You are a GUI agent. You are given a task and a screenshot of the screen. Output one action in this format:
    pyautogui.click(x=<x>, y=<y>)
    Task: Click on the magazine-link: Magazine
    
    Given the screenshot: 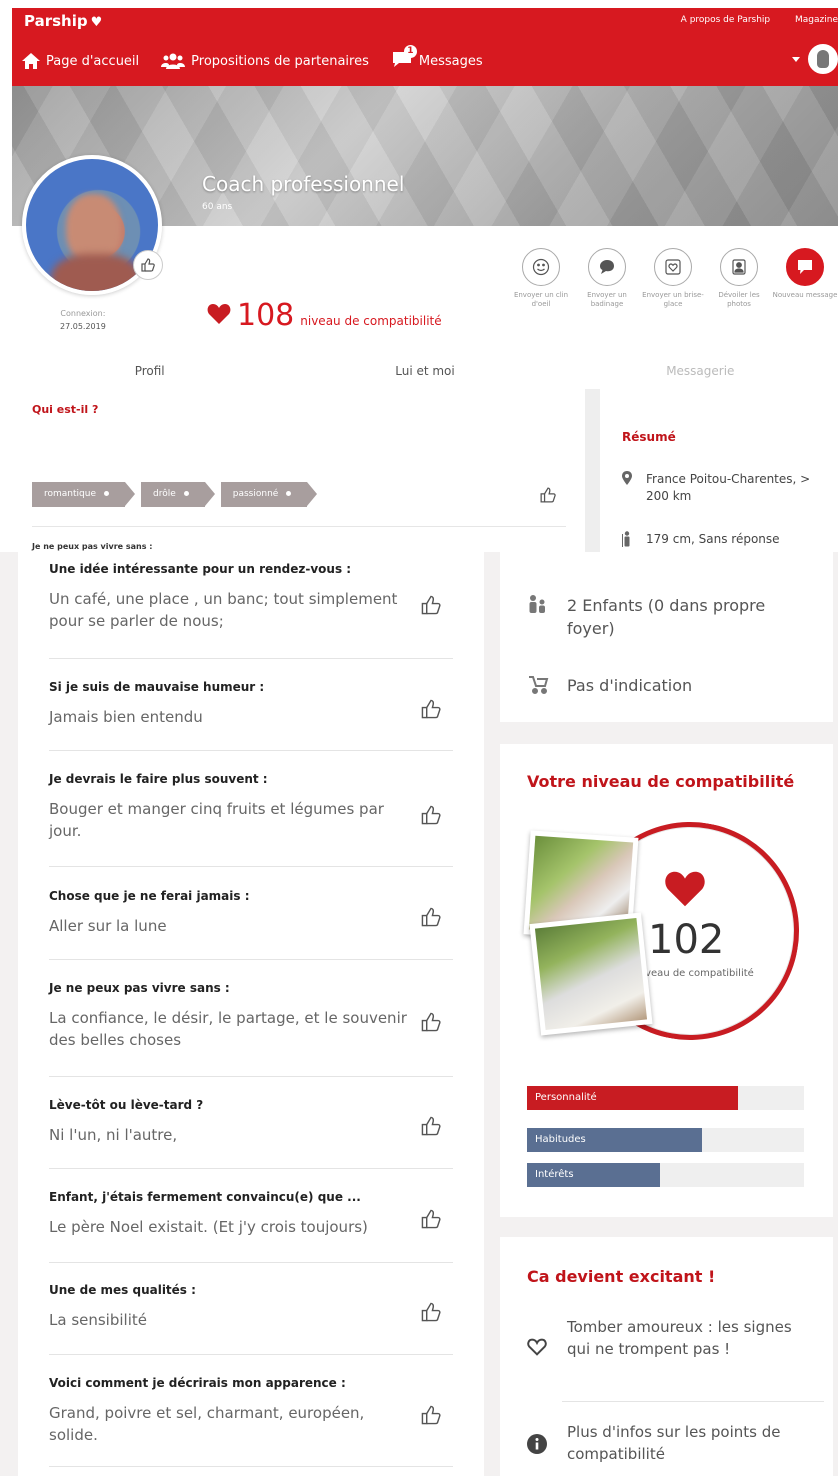 What is the action you would take?
    pyautogui.click(x=816, y=20)
    